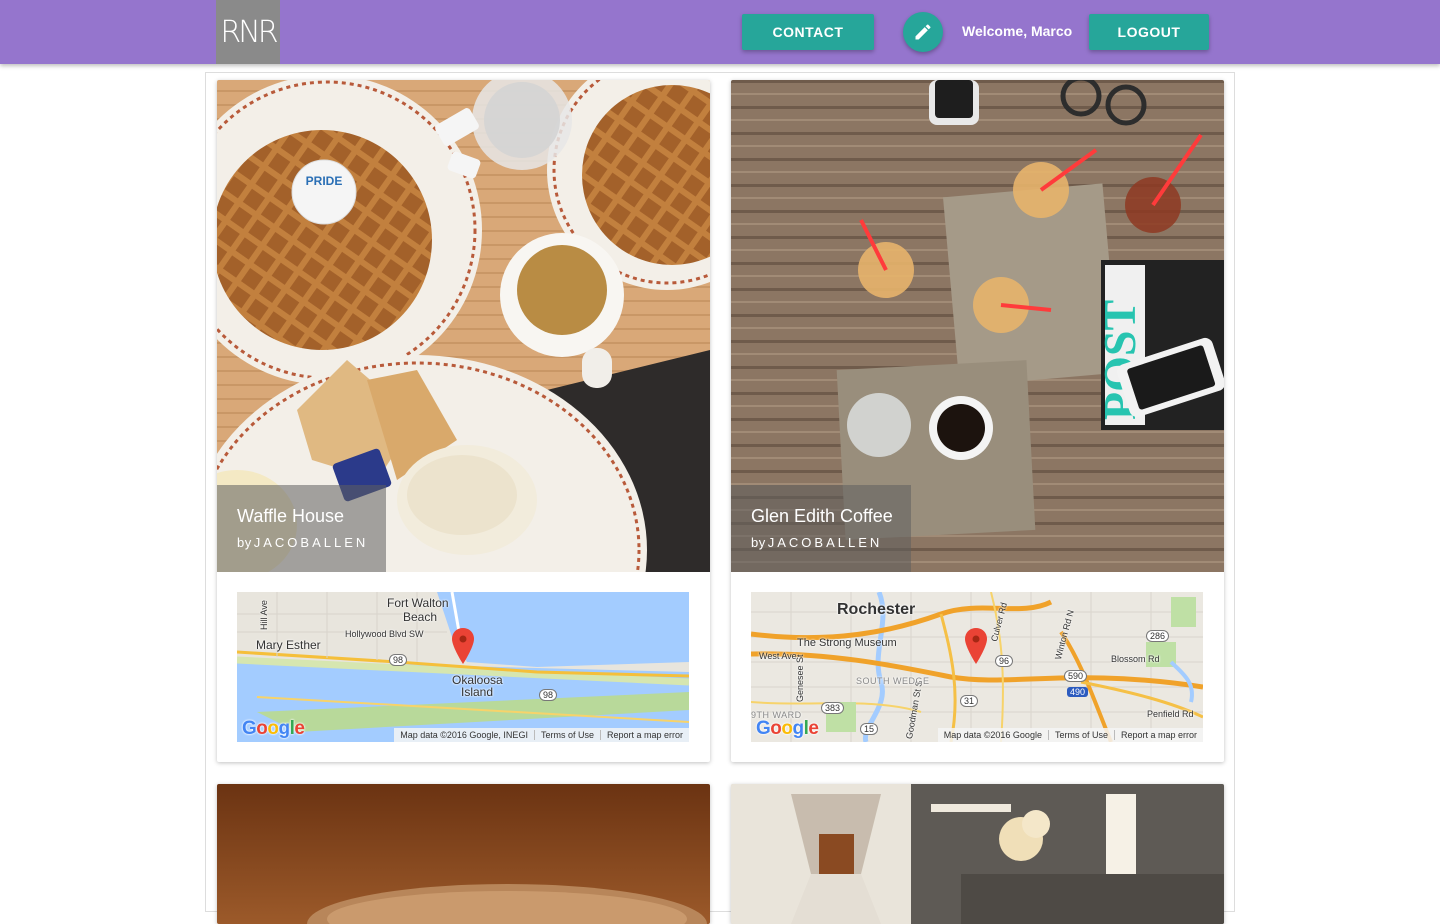  Describe the element at coordinates (1017, 31) in the screenshot. I see `welcome-text: Welcome, Marco` at that location.